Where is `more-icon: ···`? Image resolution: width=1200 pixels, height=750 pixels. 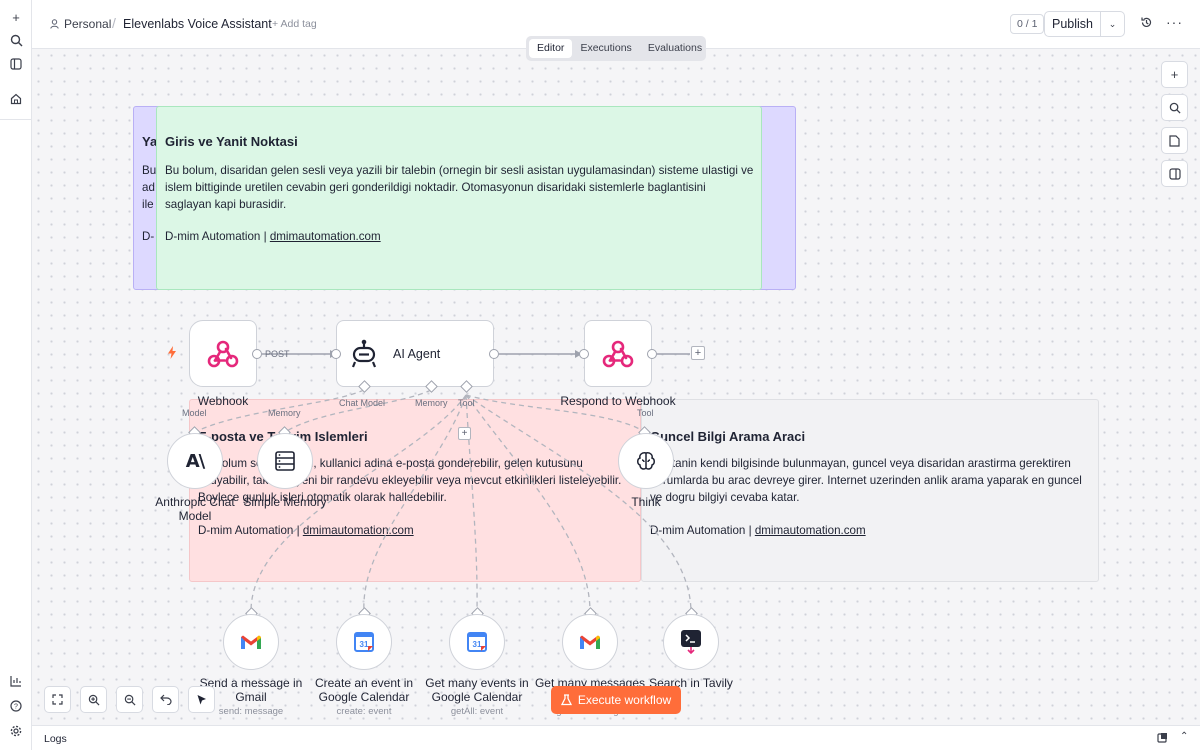 more-icon: ··· is located at coordinates (1174, 22).